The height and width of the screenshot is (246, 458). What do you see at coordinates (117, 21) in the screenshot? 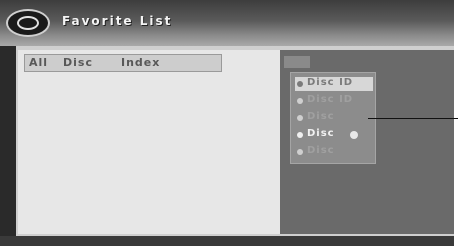
I see `screen-title: Favorite List` at bounding box center [117, 21].